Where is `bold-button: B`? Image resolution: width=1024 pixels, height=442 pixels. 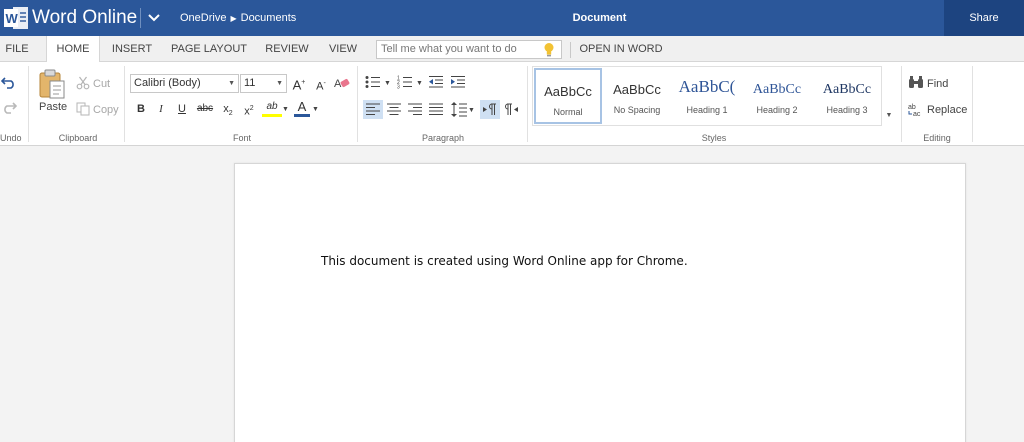
bold-button: B is located at coordinates (141, 109).